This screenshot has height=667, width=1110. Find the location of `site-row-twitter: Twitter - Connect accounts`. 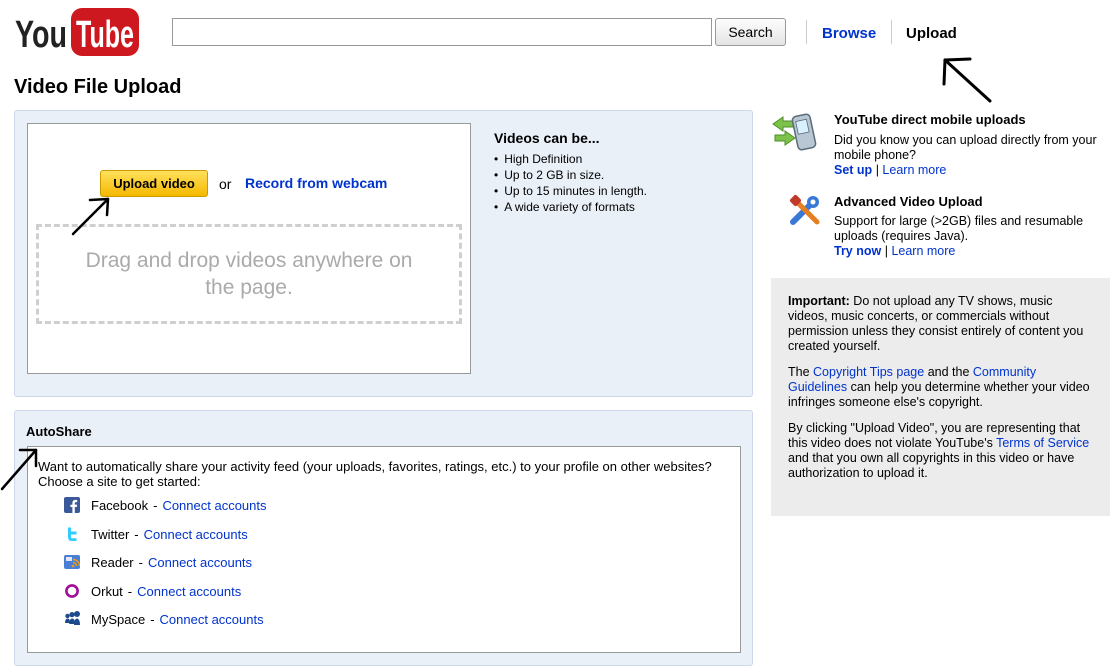

site-row-twitter: Twitter - Connect accounts is located at coordinates (156, 534).